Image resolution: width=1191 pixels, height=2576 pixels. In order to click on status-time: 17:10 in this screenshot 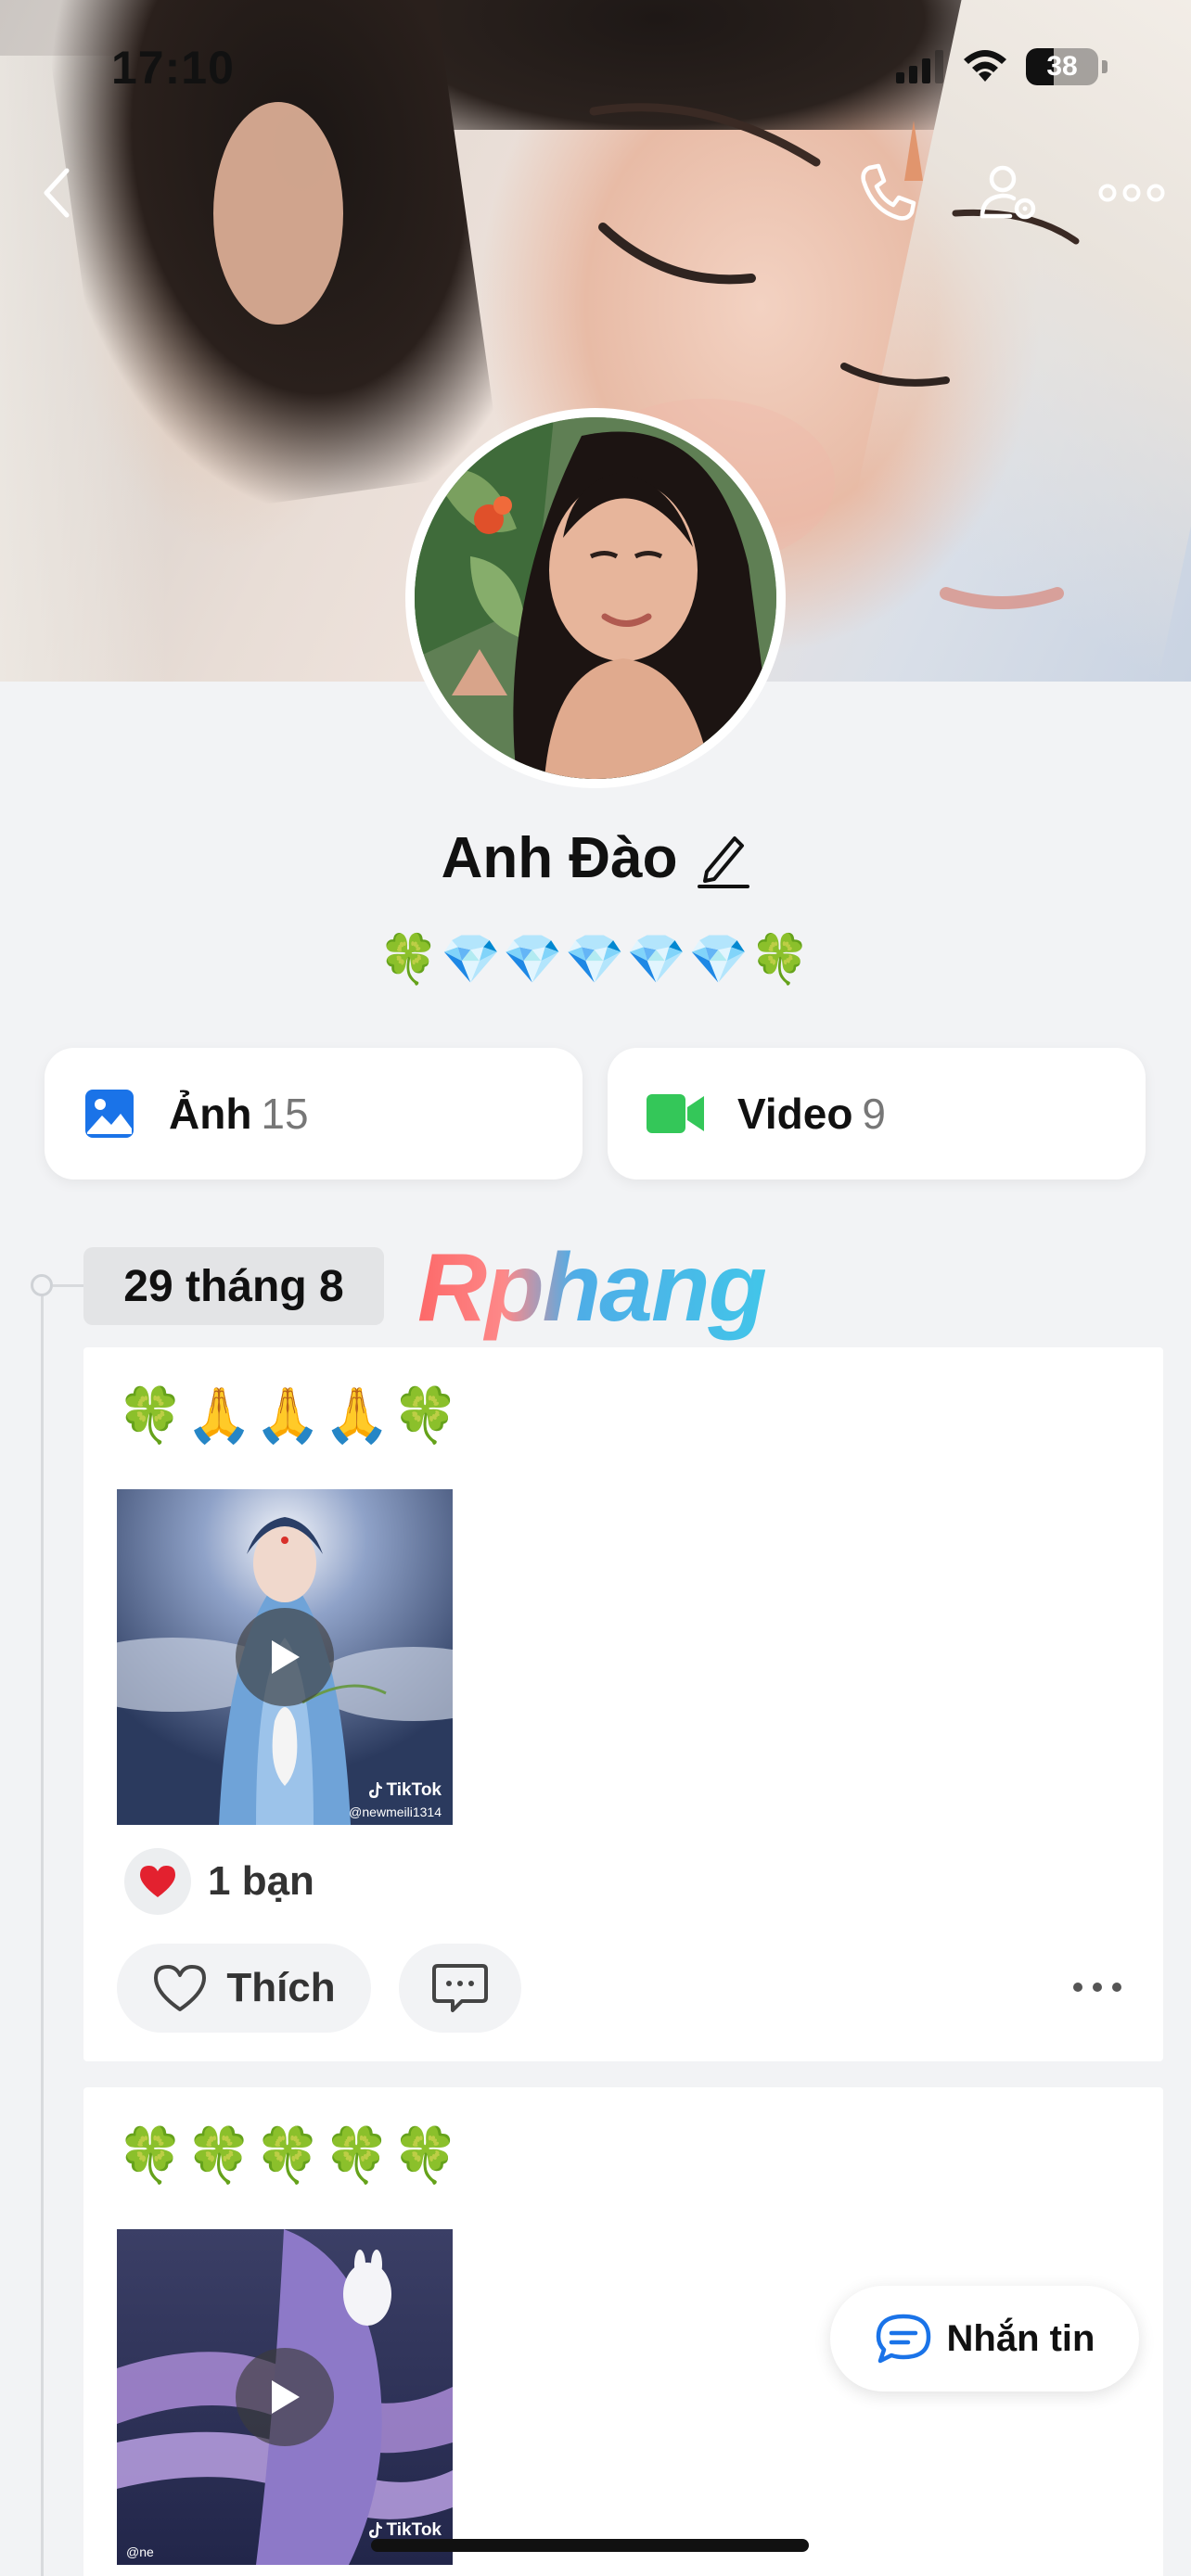, I will do `click(173, 68)`.